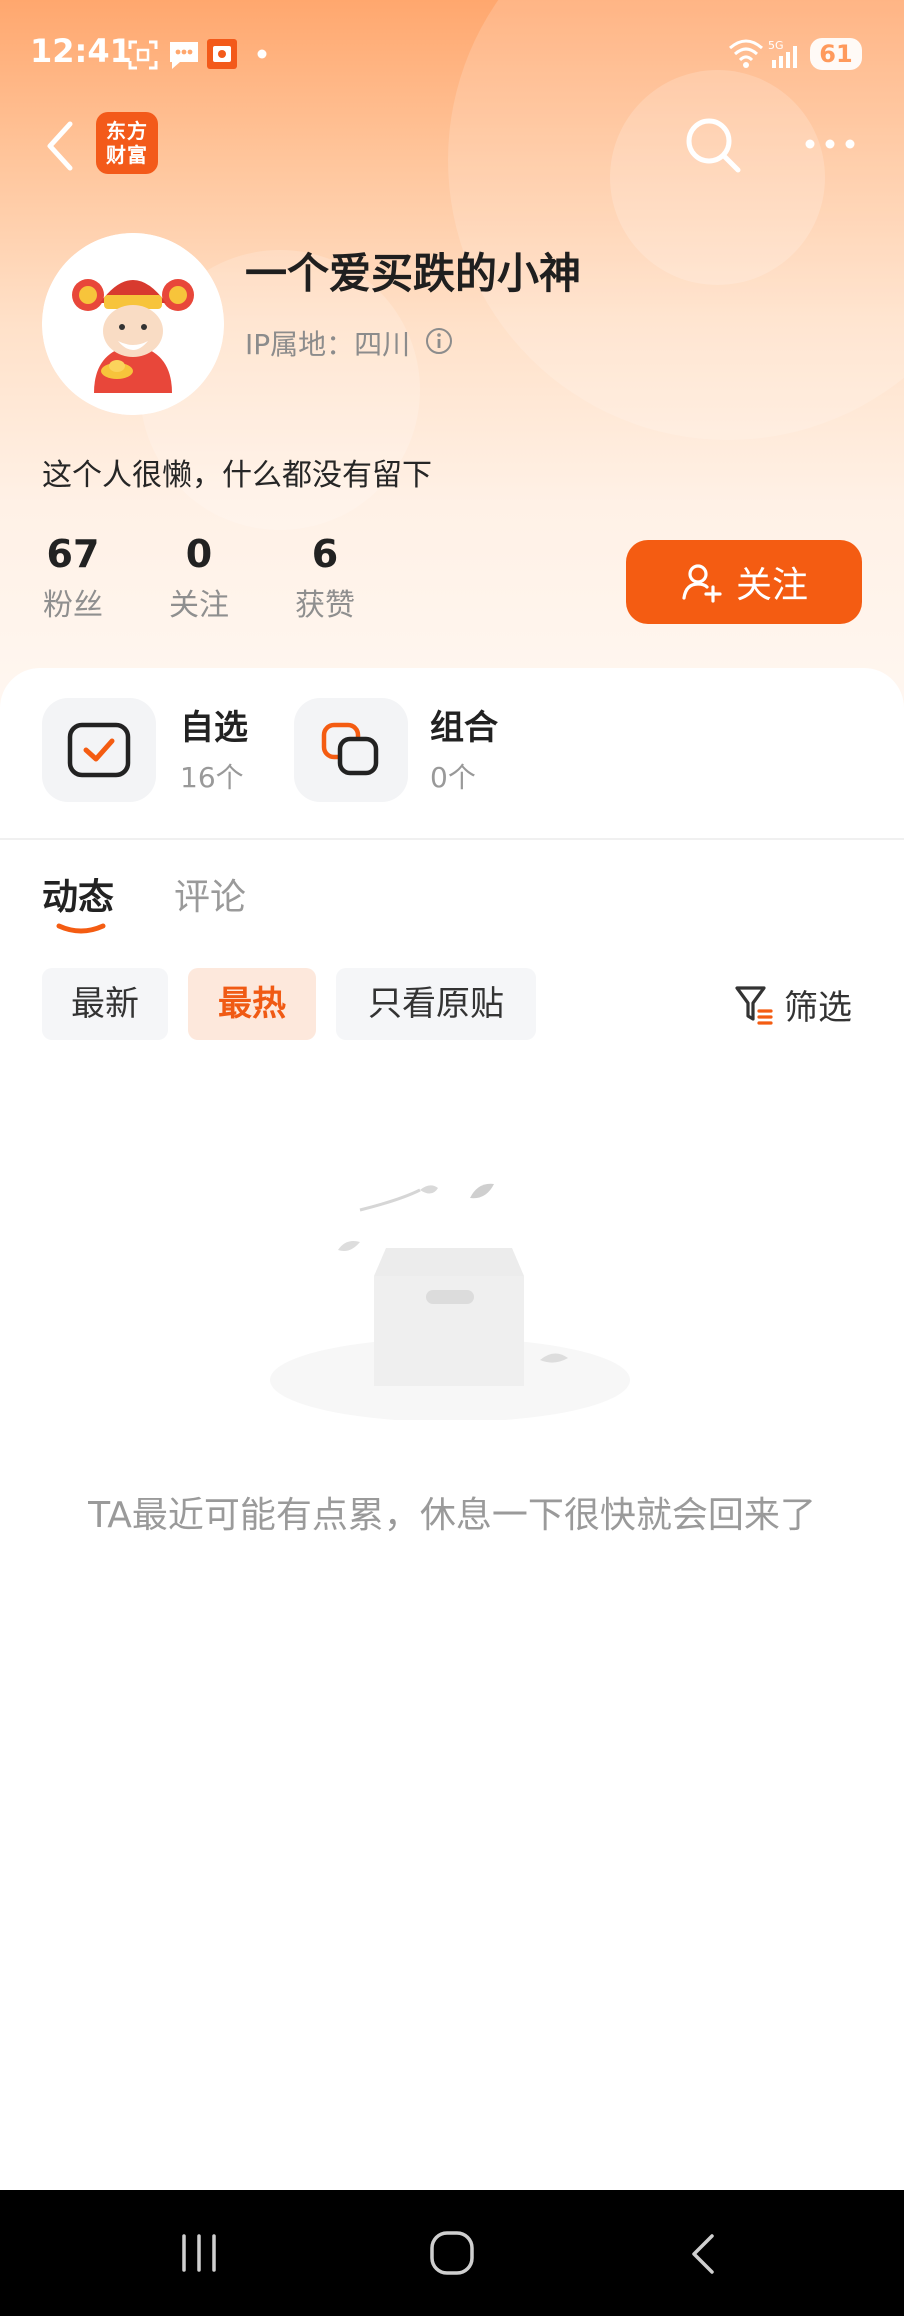 The height and width of the screenshot is (2316, 904). Describe the element at coordinates (836, 54) in the screenshot. I see `battery-indicator: 61` at that location.